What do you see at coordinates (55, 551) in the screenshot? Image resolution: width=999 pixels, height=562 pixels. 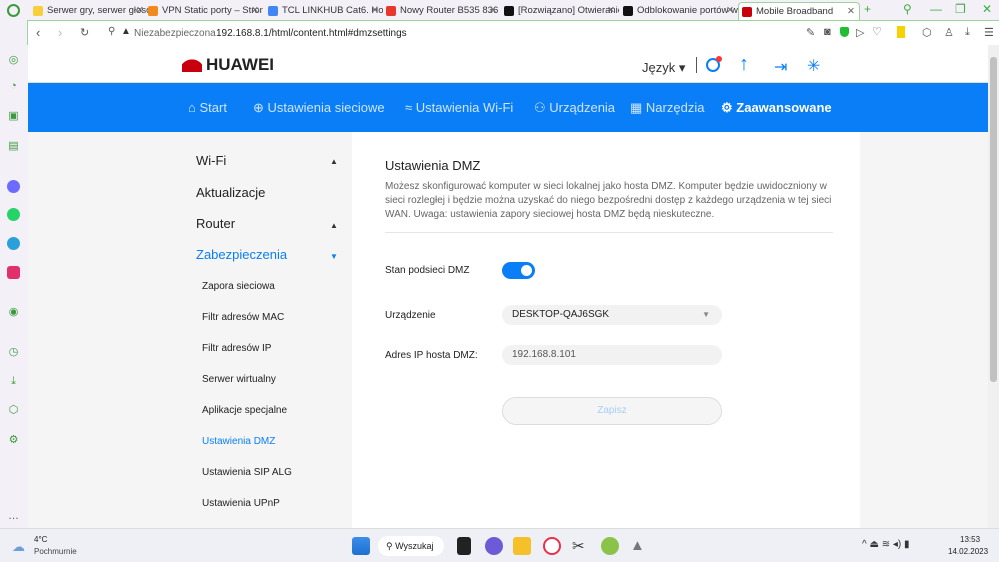 I see `weather: Pochmurnie` at bounding box center [55, 551].